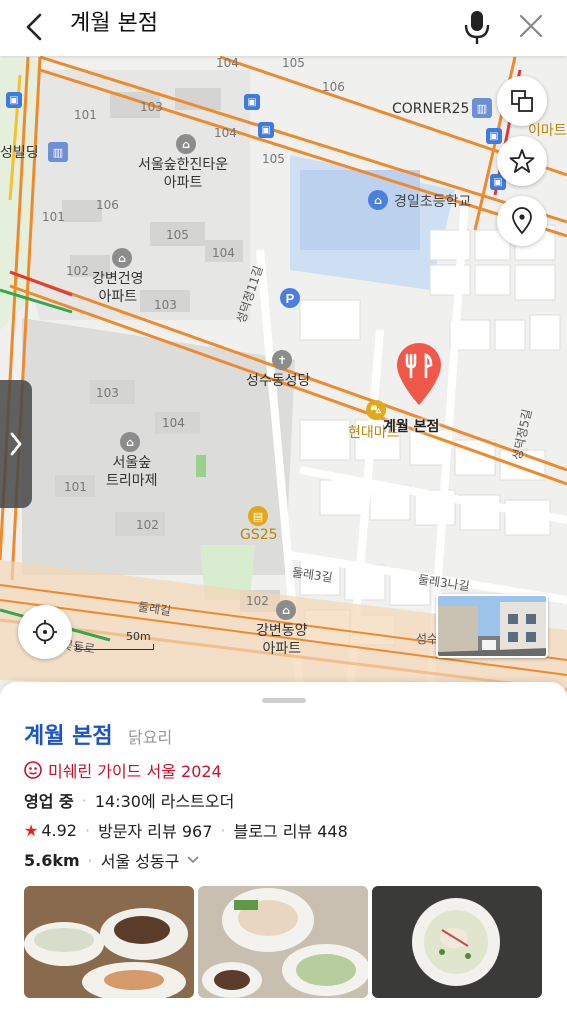 The height and width of the screenshot is (1024, 567). What do you see at coordinates (419, 375) in the screenshot?
I see `restaurant-pin-icon` at bounding box center [419, 375].